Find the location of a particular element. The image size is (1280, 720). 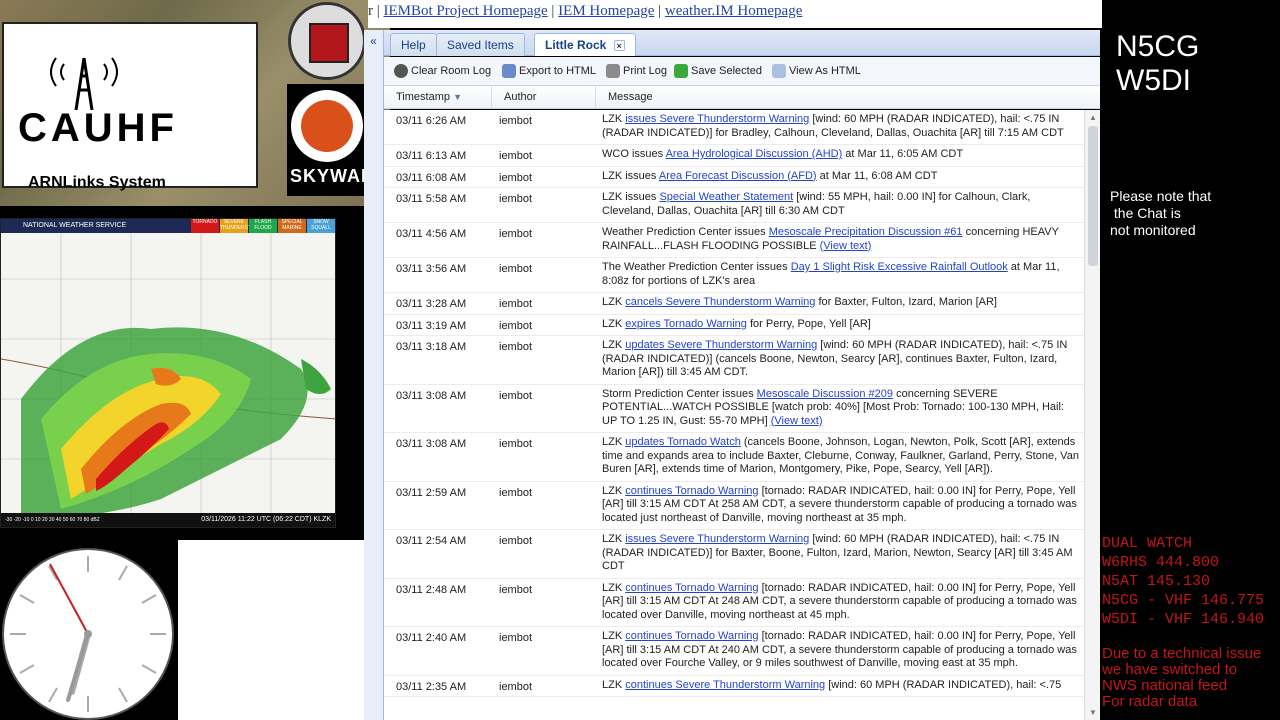

product-link: Mesoscale Precipitation Discussion #61 is located at coordinates (866, 232).